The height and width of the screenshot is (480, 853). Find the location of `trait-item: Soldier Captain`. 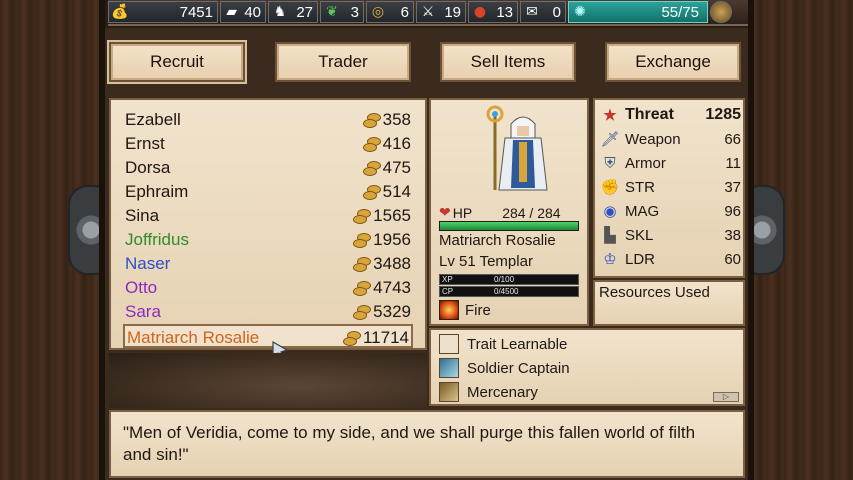

trait-item: Soldier Captain is located at coordinates (504, 368).